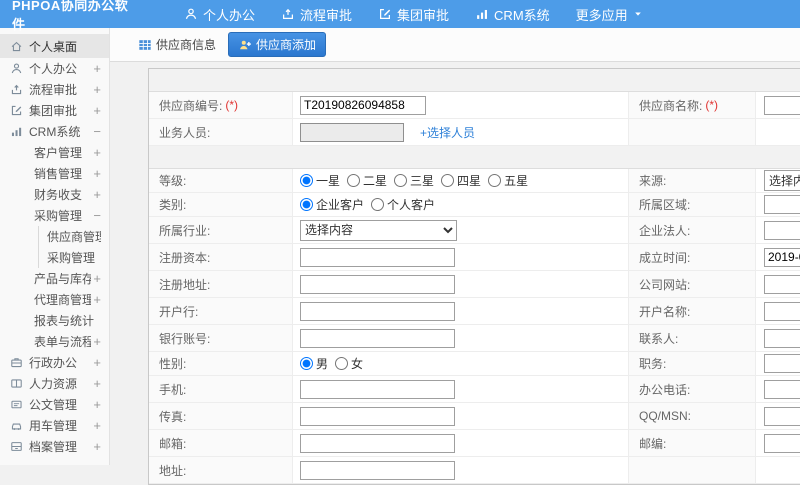  Describe the element at coordinates (692, 257) in the screenshot. I see `field-label: 成立时间:` at that location.